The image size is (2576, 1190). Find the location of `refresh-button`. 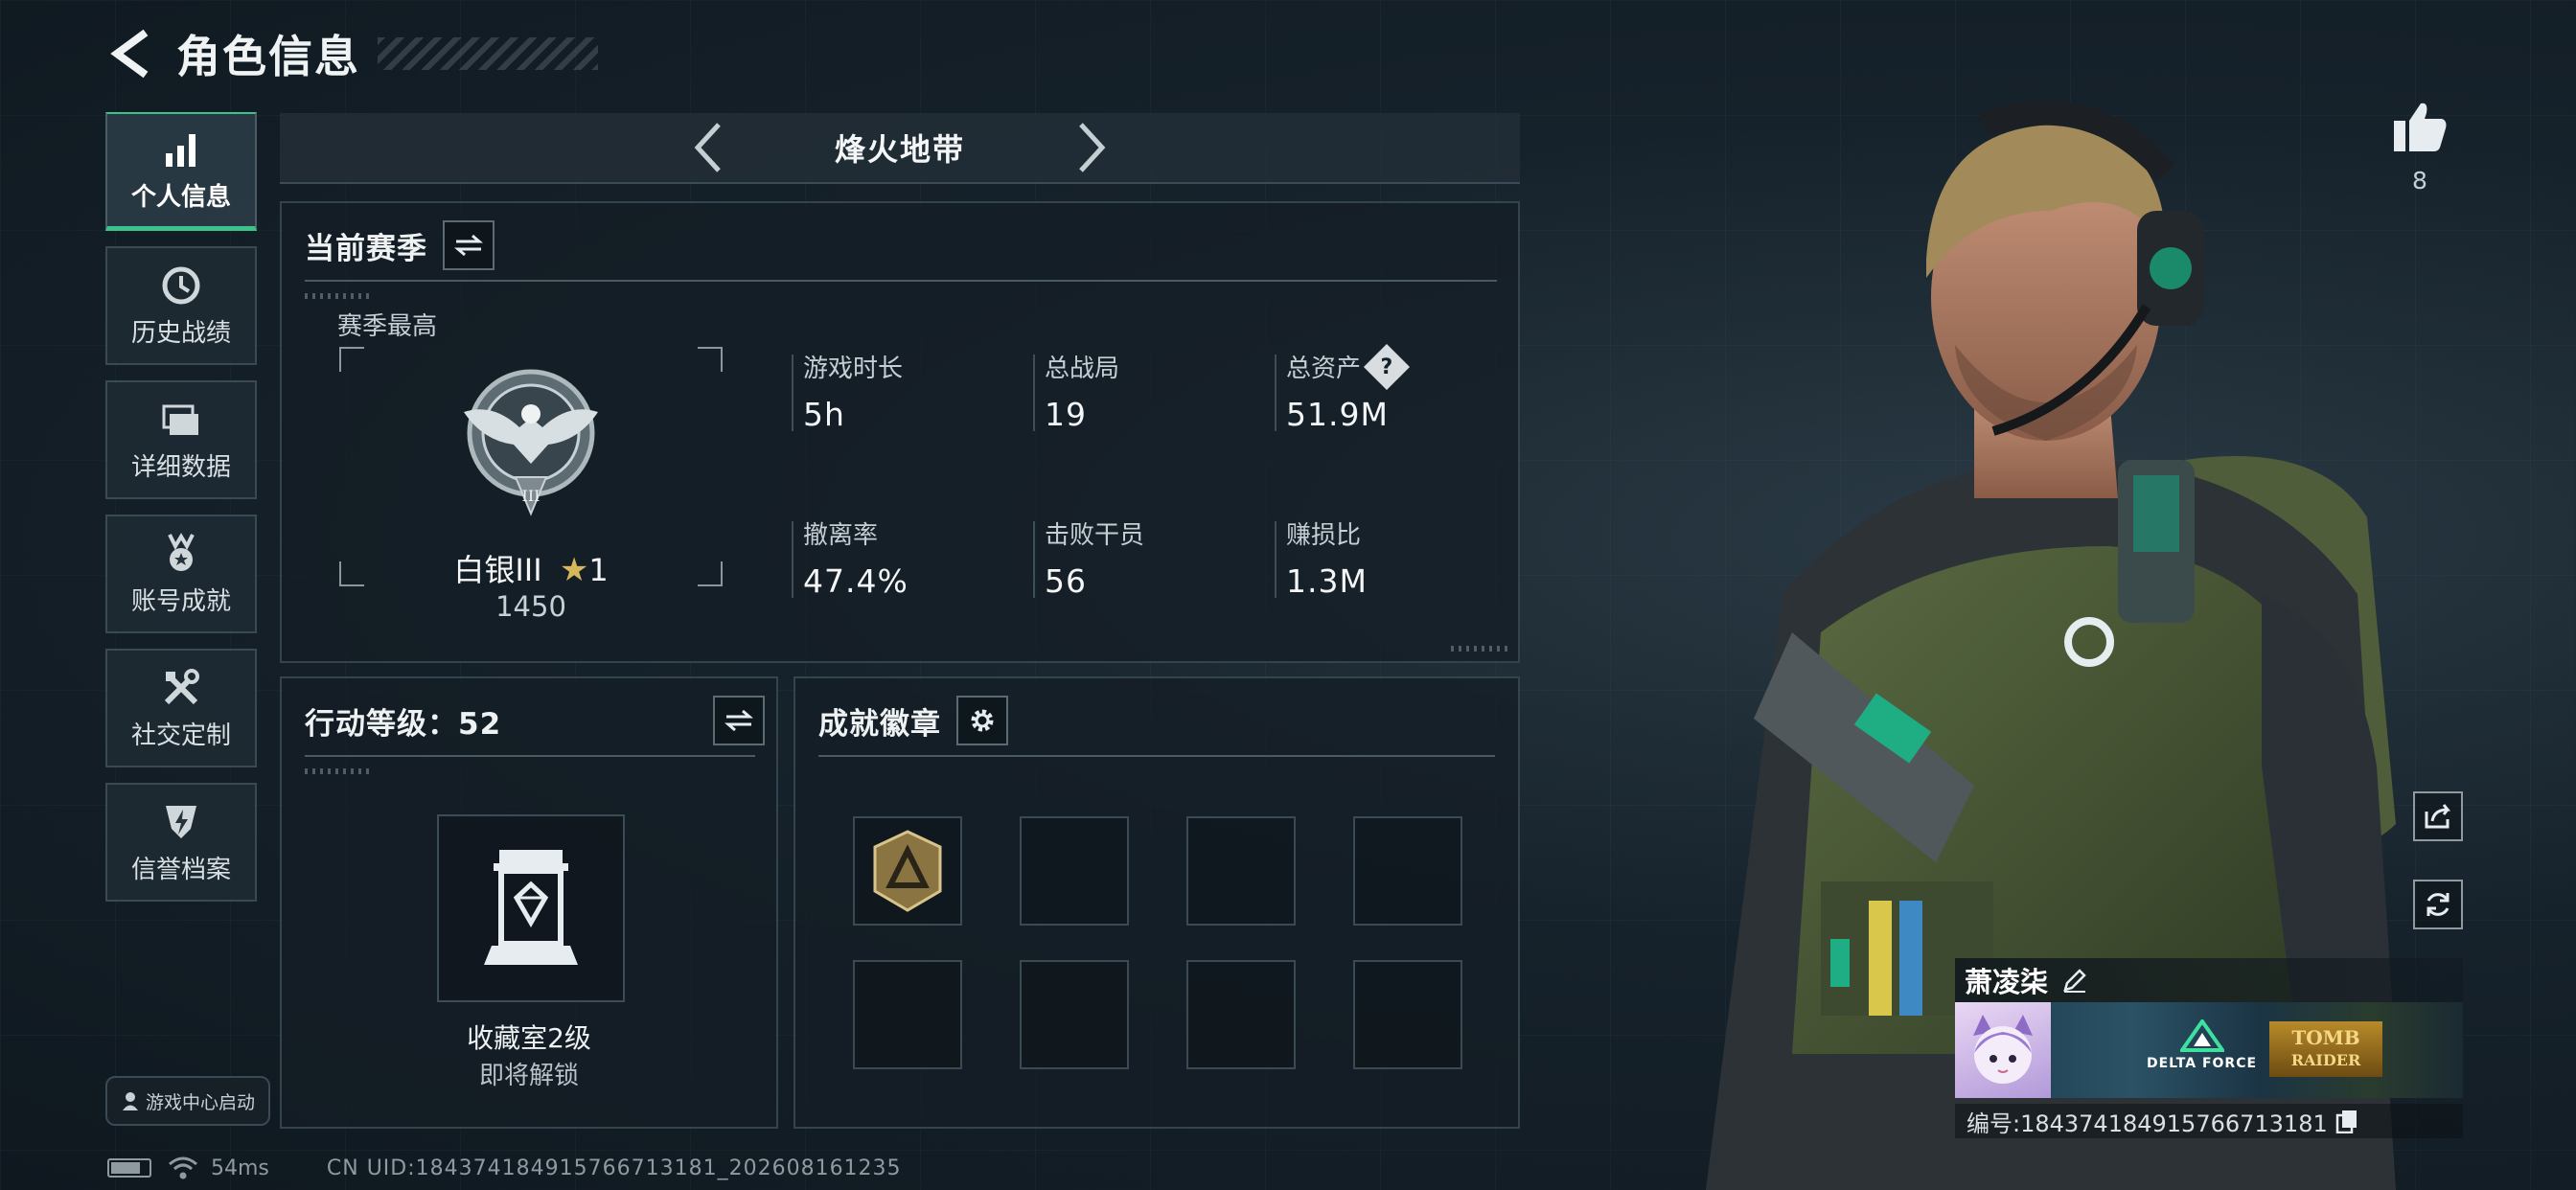

refresh-button is located at coordinates (2438, 905).